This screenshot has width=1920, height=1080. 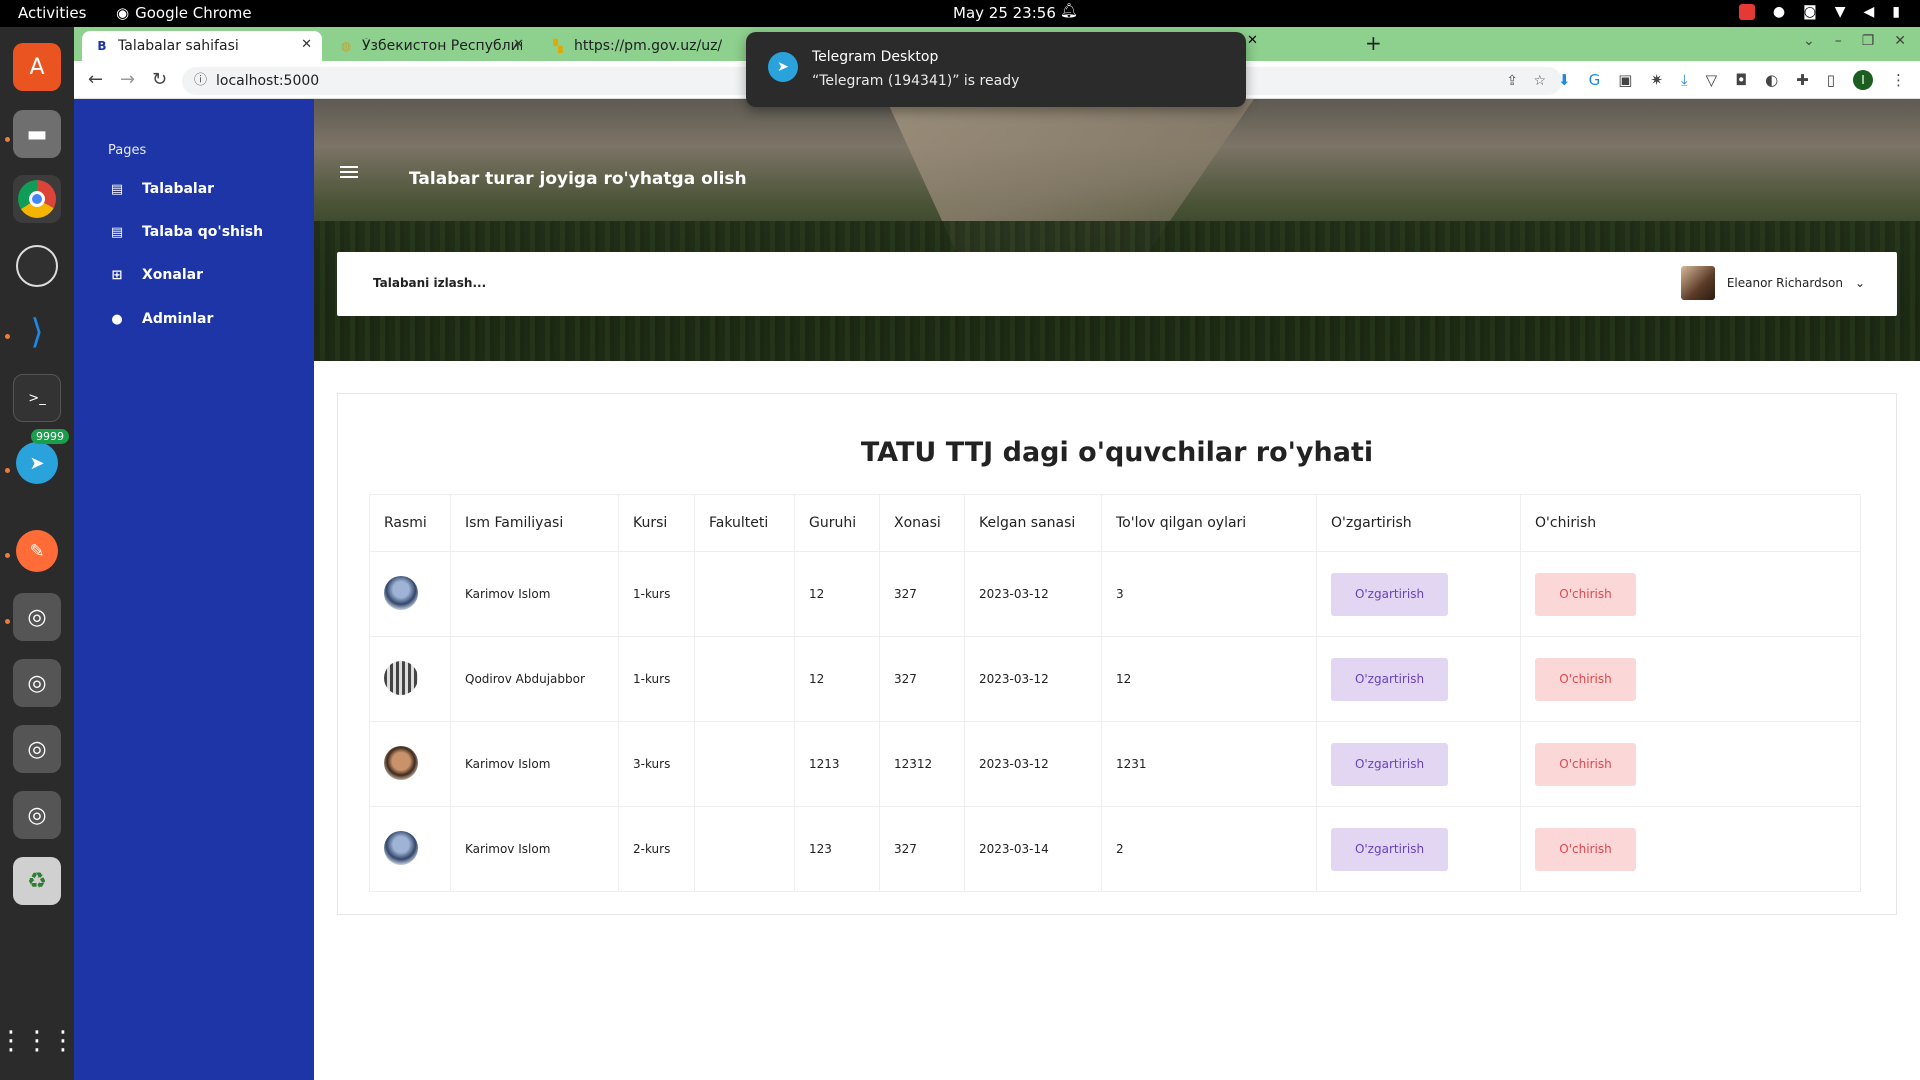 What do you see at coordinates (1831, 80) in the screenshot?
I see `sidepanel-icon: ▯` at bounding box center [1831, 80].